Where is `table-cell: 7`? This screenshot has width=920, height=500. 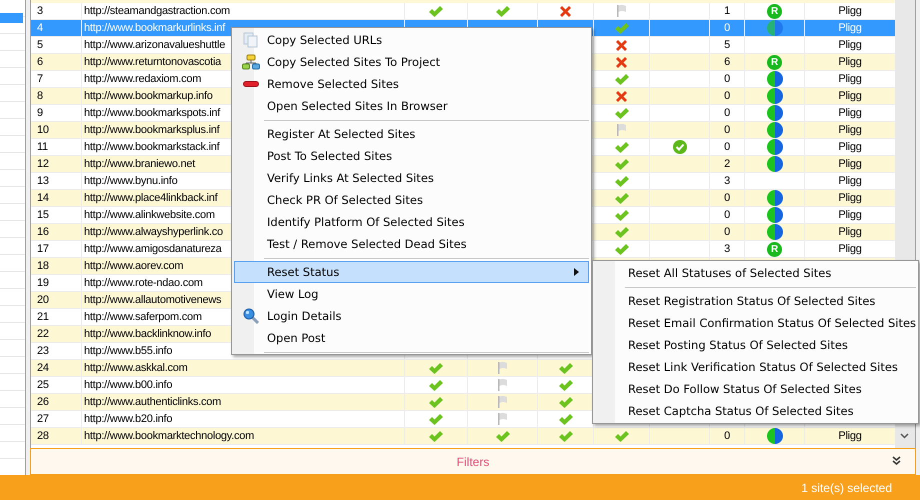 table-cell: 7 is located at coordinates (56, 79).